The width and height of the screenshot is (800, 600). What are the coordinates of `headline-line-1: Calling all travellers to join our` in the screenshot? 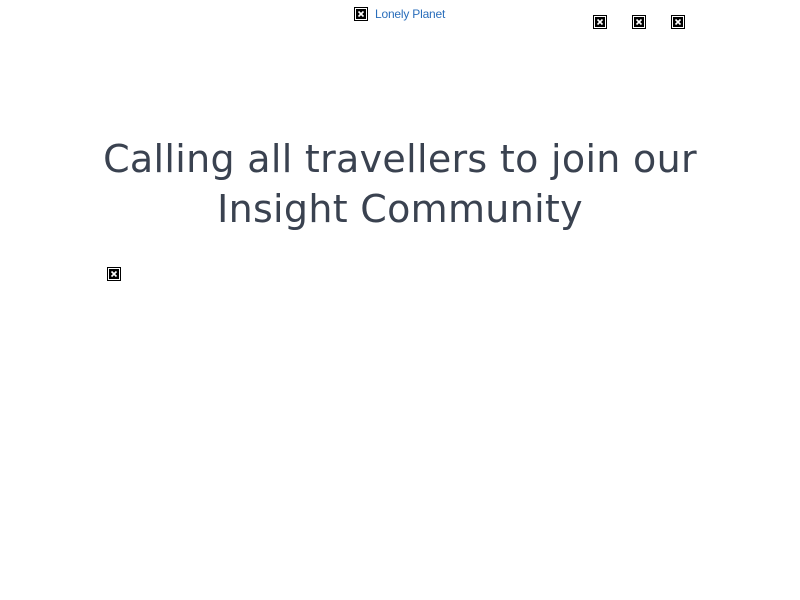 It's located at (400, 159).